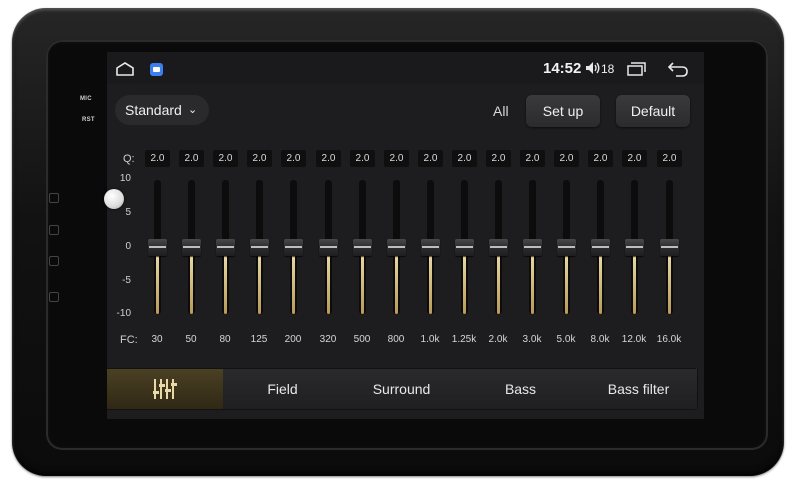  I want to click on tab-surround: Surround, so click(402, 389).